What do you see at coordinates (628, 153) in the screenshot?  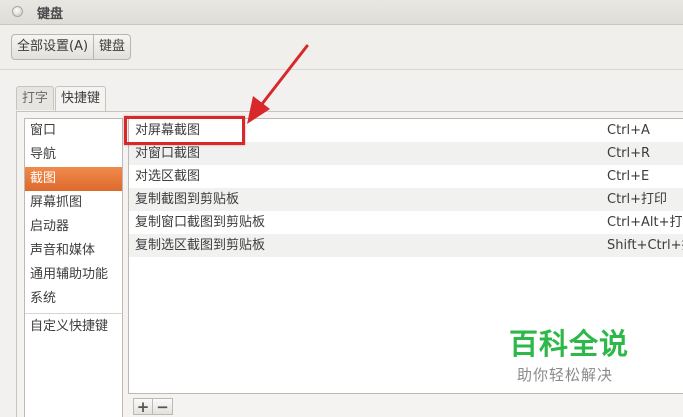 I see `shortcut-key: Ctrl+R` at bounding box center [628, 153].